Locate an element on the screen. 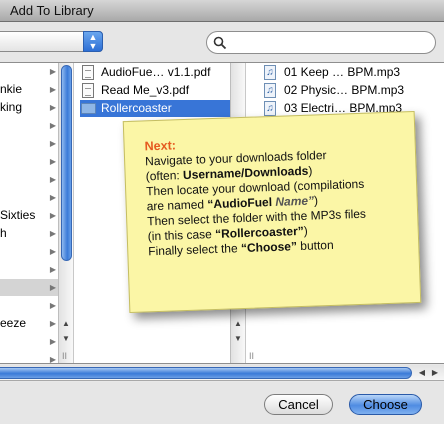  window-title: Add To Library is located at coordinates (52, 10).